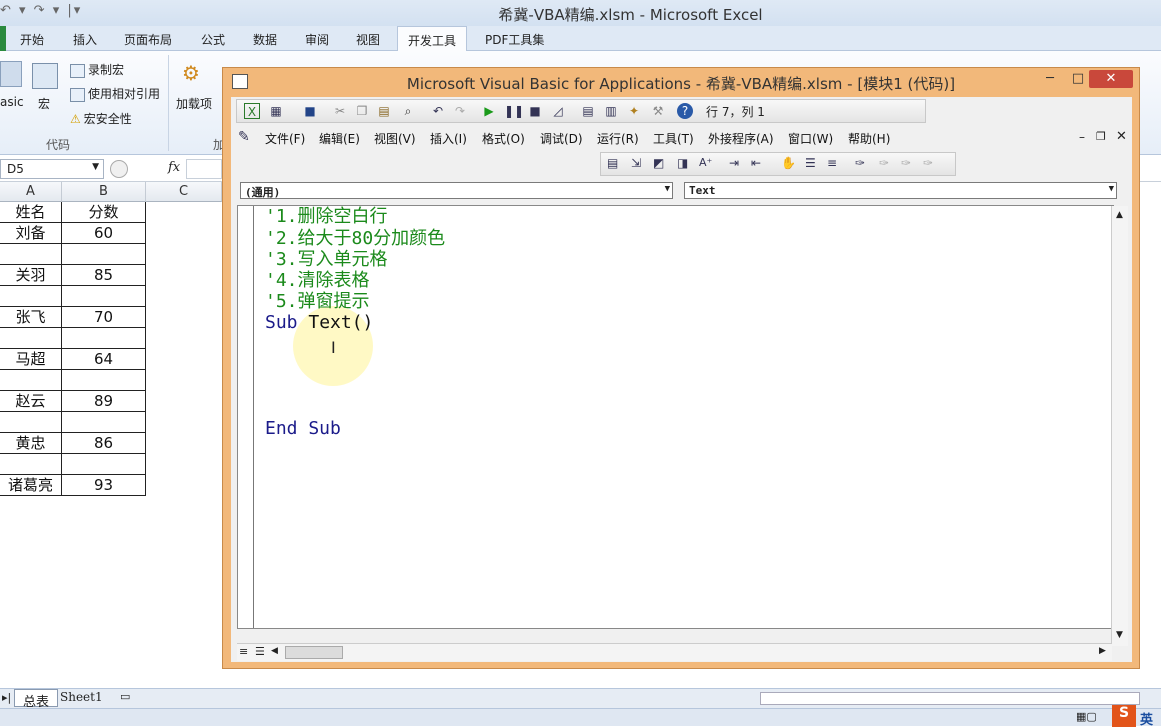 The width and height of the screenshot is (1161, 728). Describe the element at coordinates (274, 651) in the screenshot. I see `scroll-left-icon: ◀` at that location.